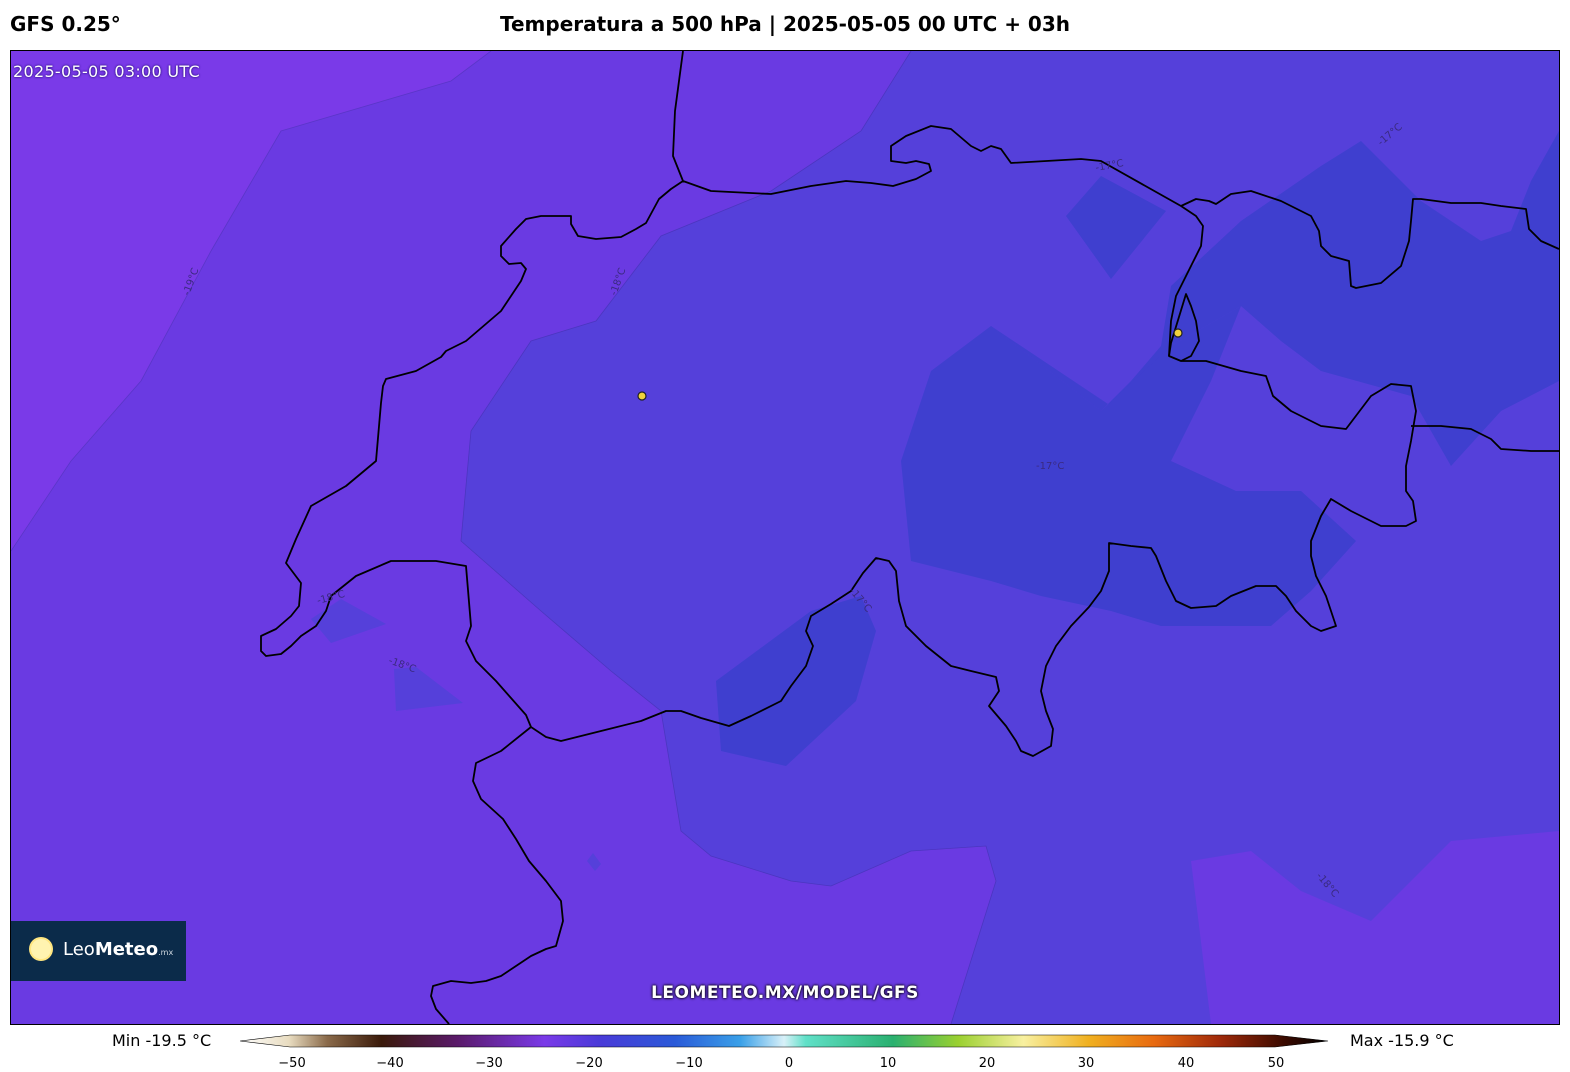 The width and height of the screenshot is (1570, 1072). I want to click on colorbar-min-label: Min -19.5 °C, so click(162, 1040).